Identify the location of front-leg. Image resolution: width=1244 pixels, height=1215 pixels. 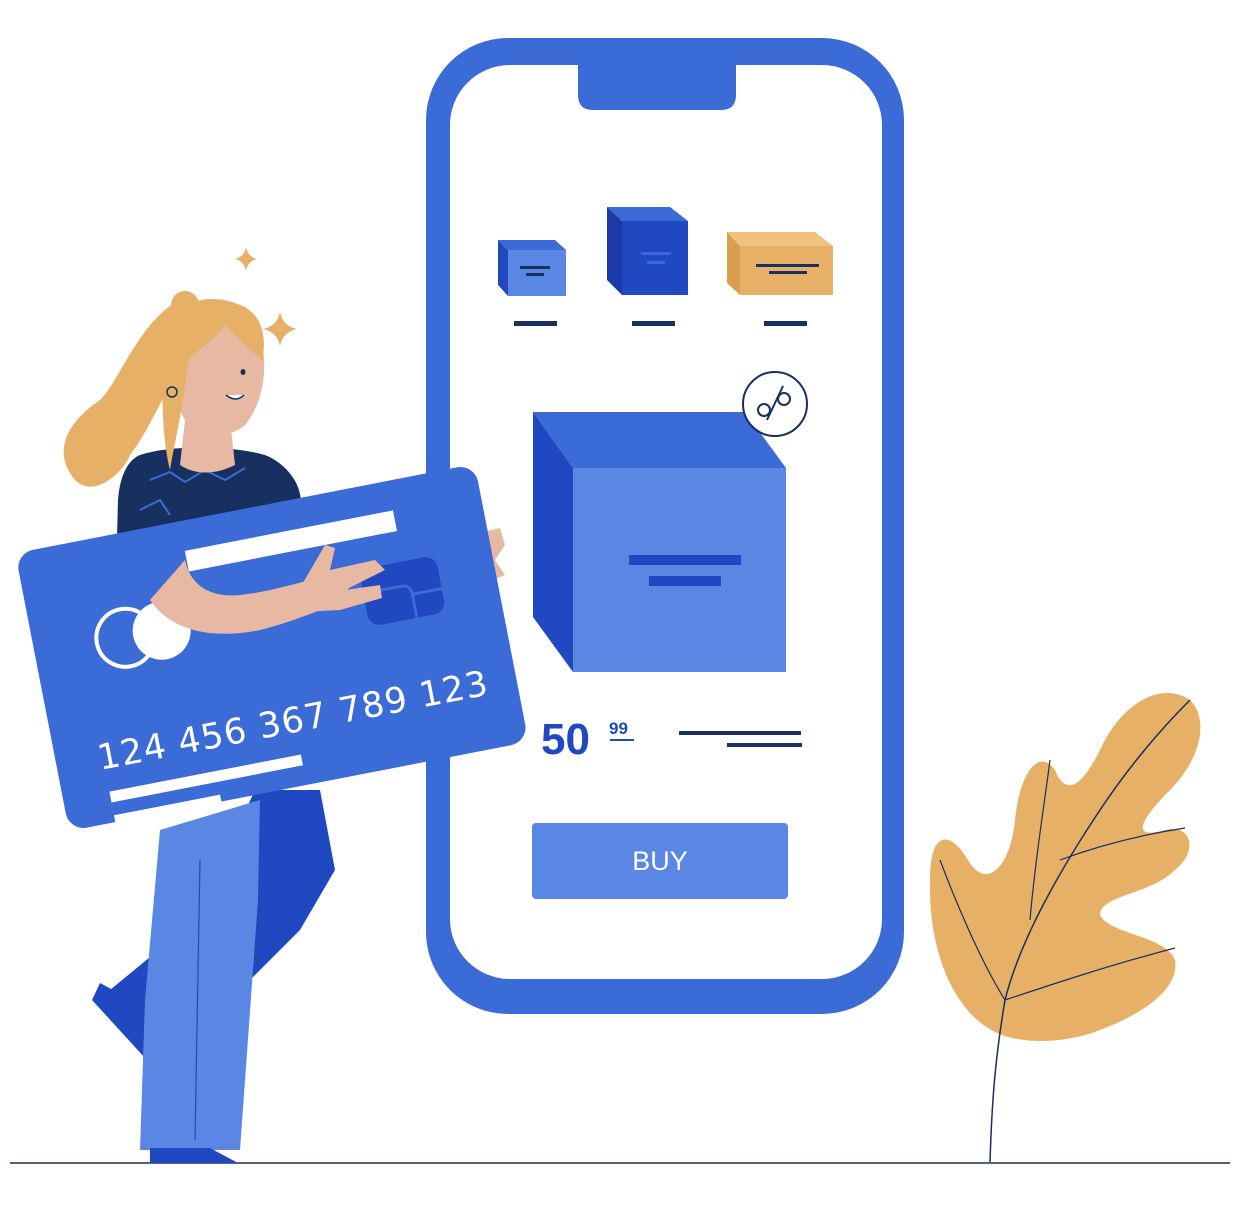
(200, 975).